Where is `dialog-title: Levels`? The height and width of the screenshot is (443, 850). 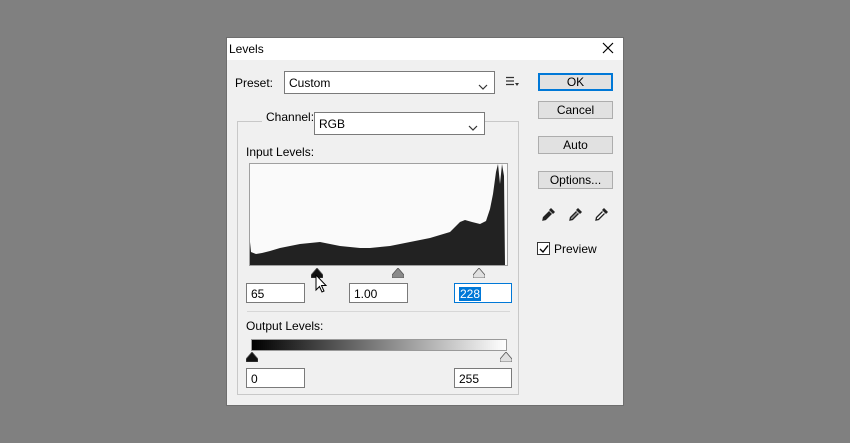 dialog-title: Levels is located at coordinates (246, 49).